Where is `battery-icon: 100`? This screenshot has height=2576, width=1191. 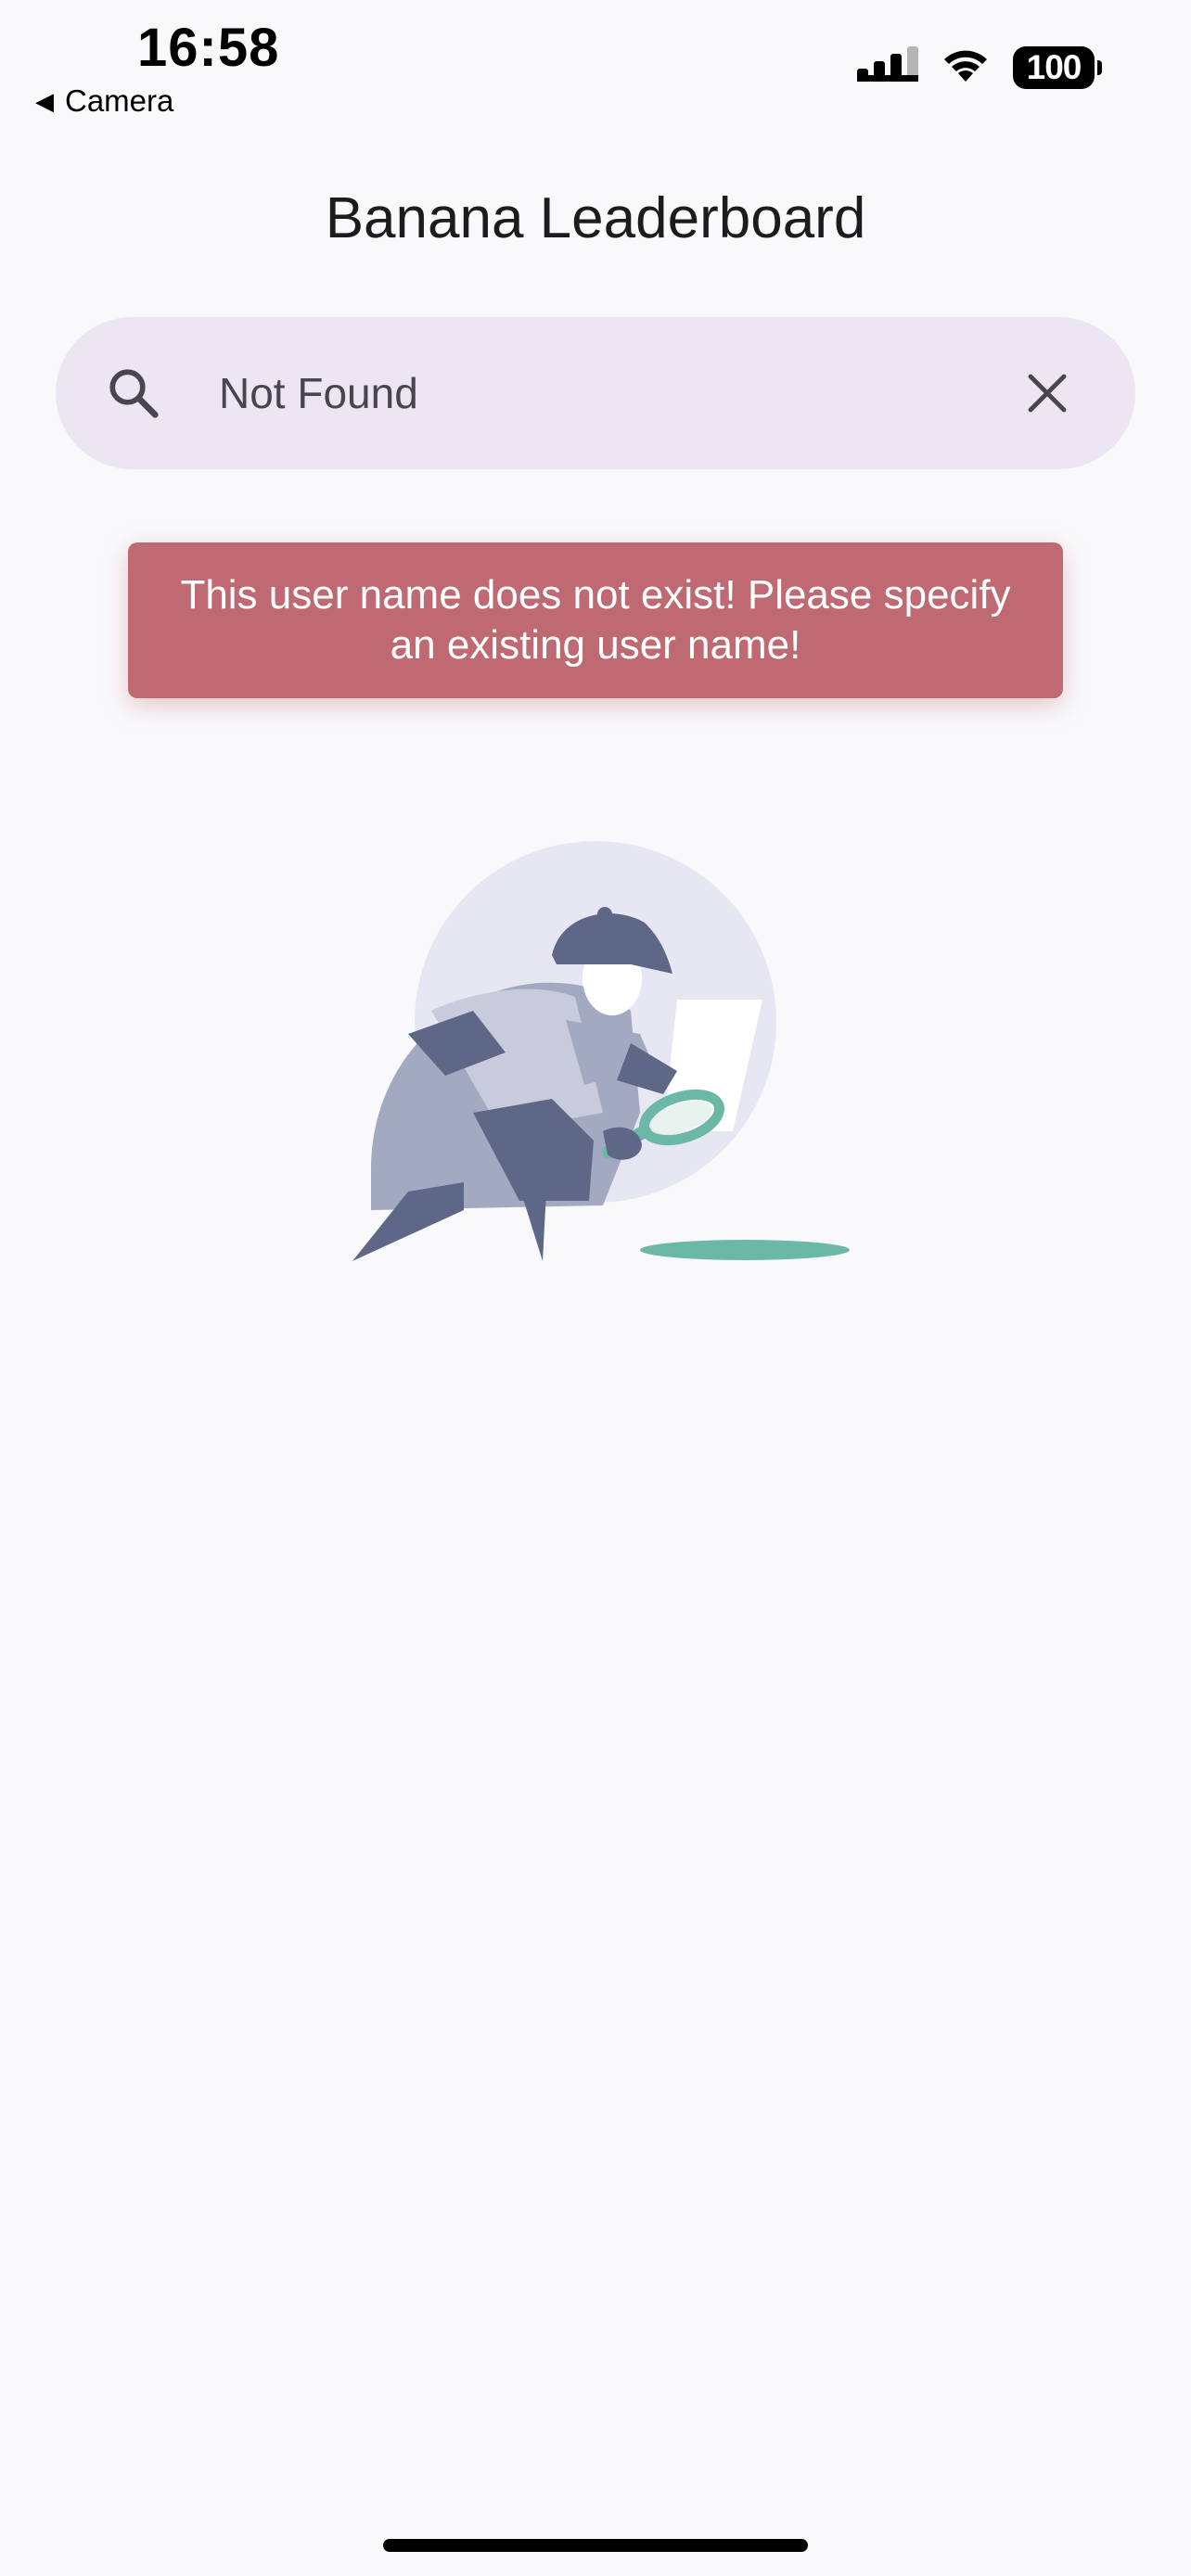
battery-icon: 100 is located at coordinates (1058, 67).